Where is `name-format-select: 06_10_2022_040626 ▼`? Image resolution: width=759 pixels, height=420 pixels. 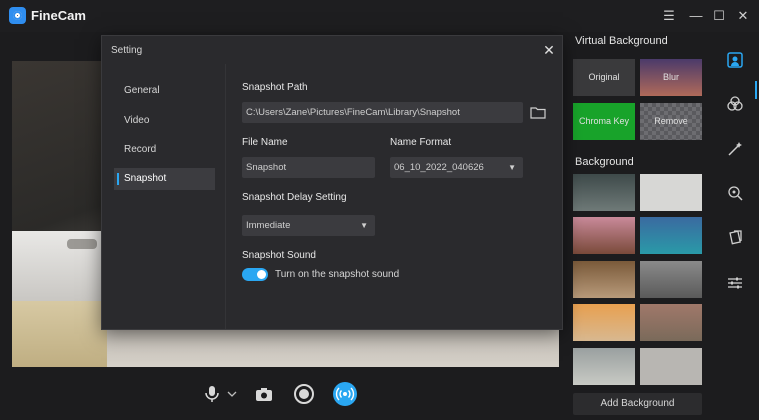
name-format-select: 06_10_2022_040626 ▼ is located at coordinates (456, 167).